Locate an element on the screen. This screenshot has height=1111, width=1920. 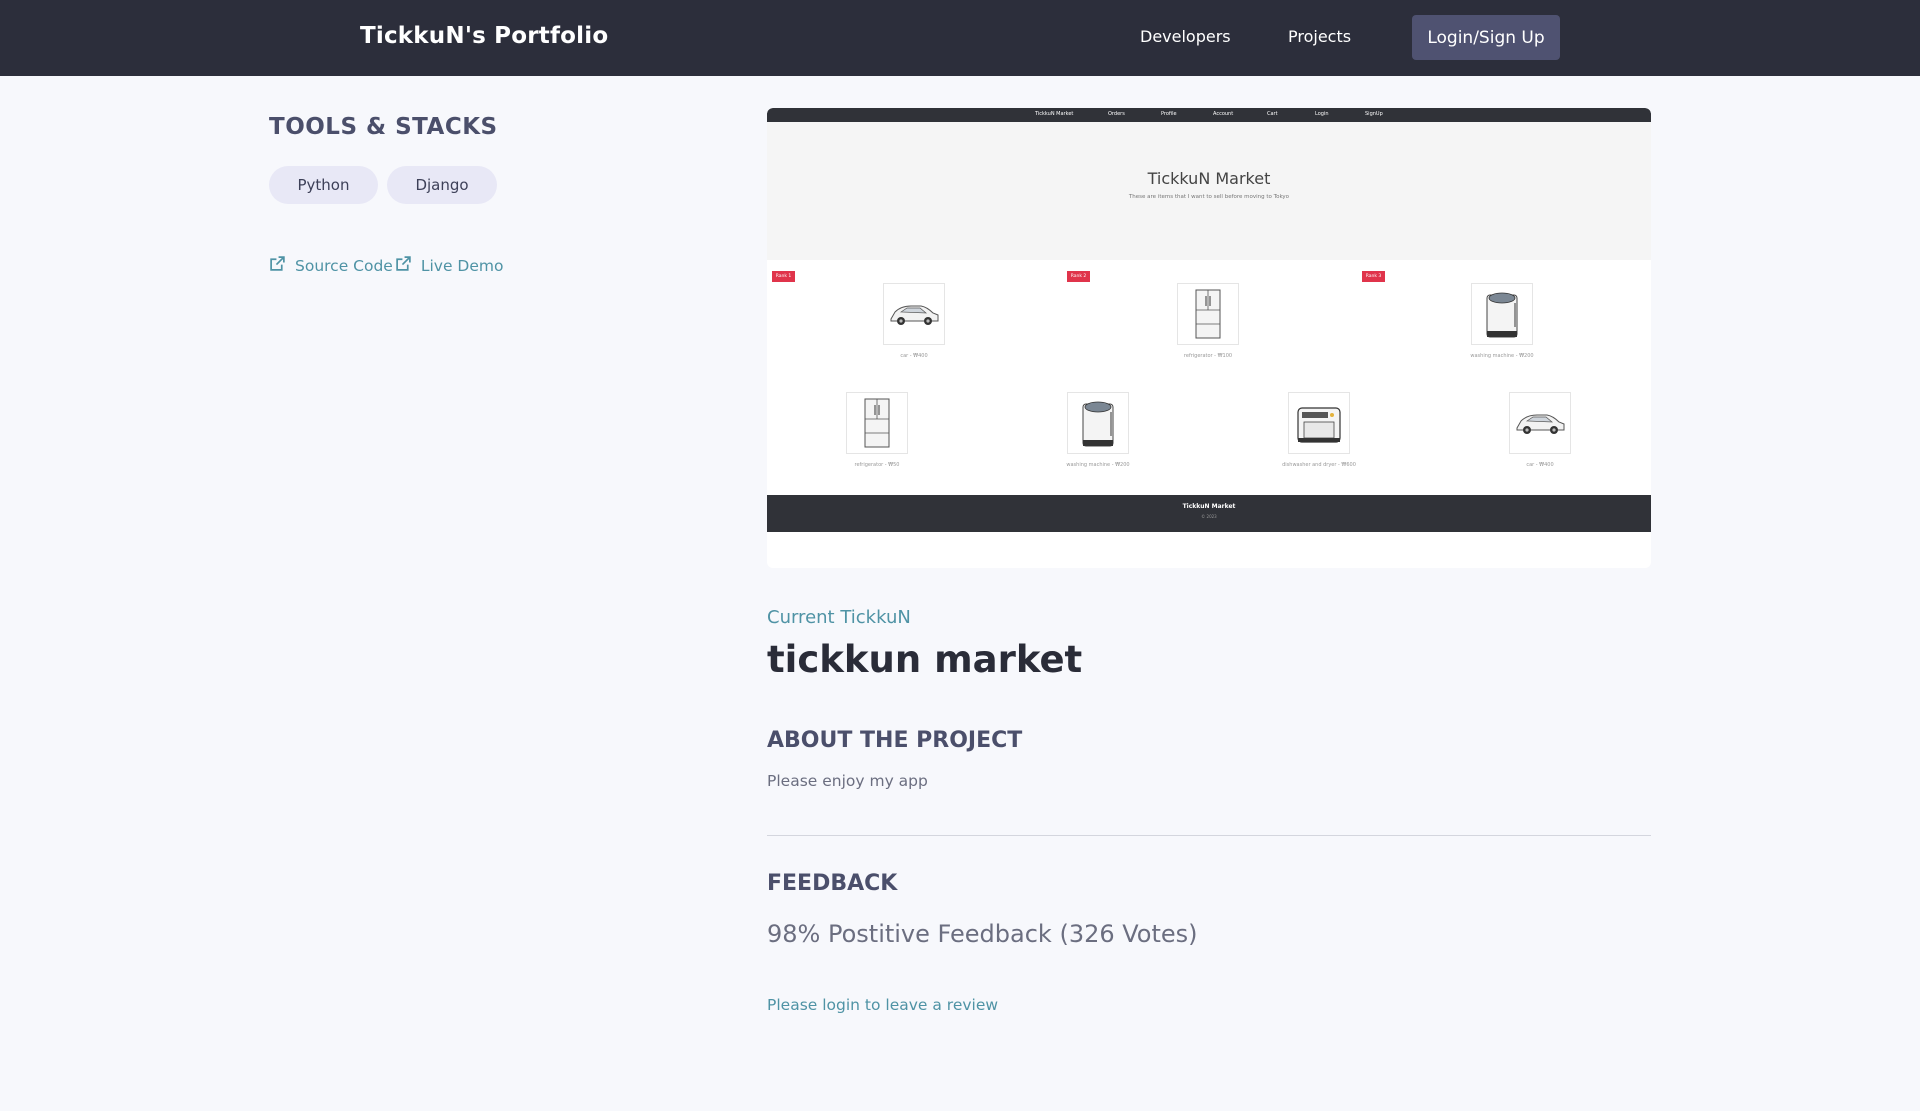
preview-title: TickkuN Market is located at coordinates (1209, 178).